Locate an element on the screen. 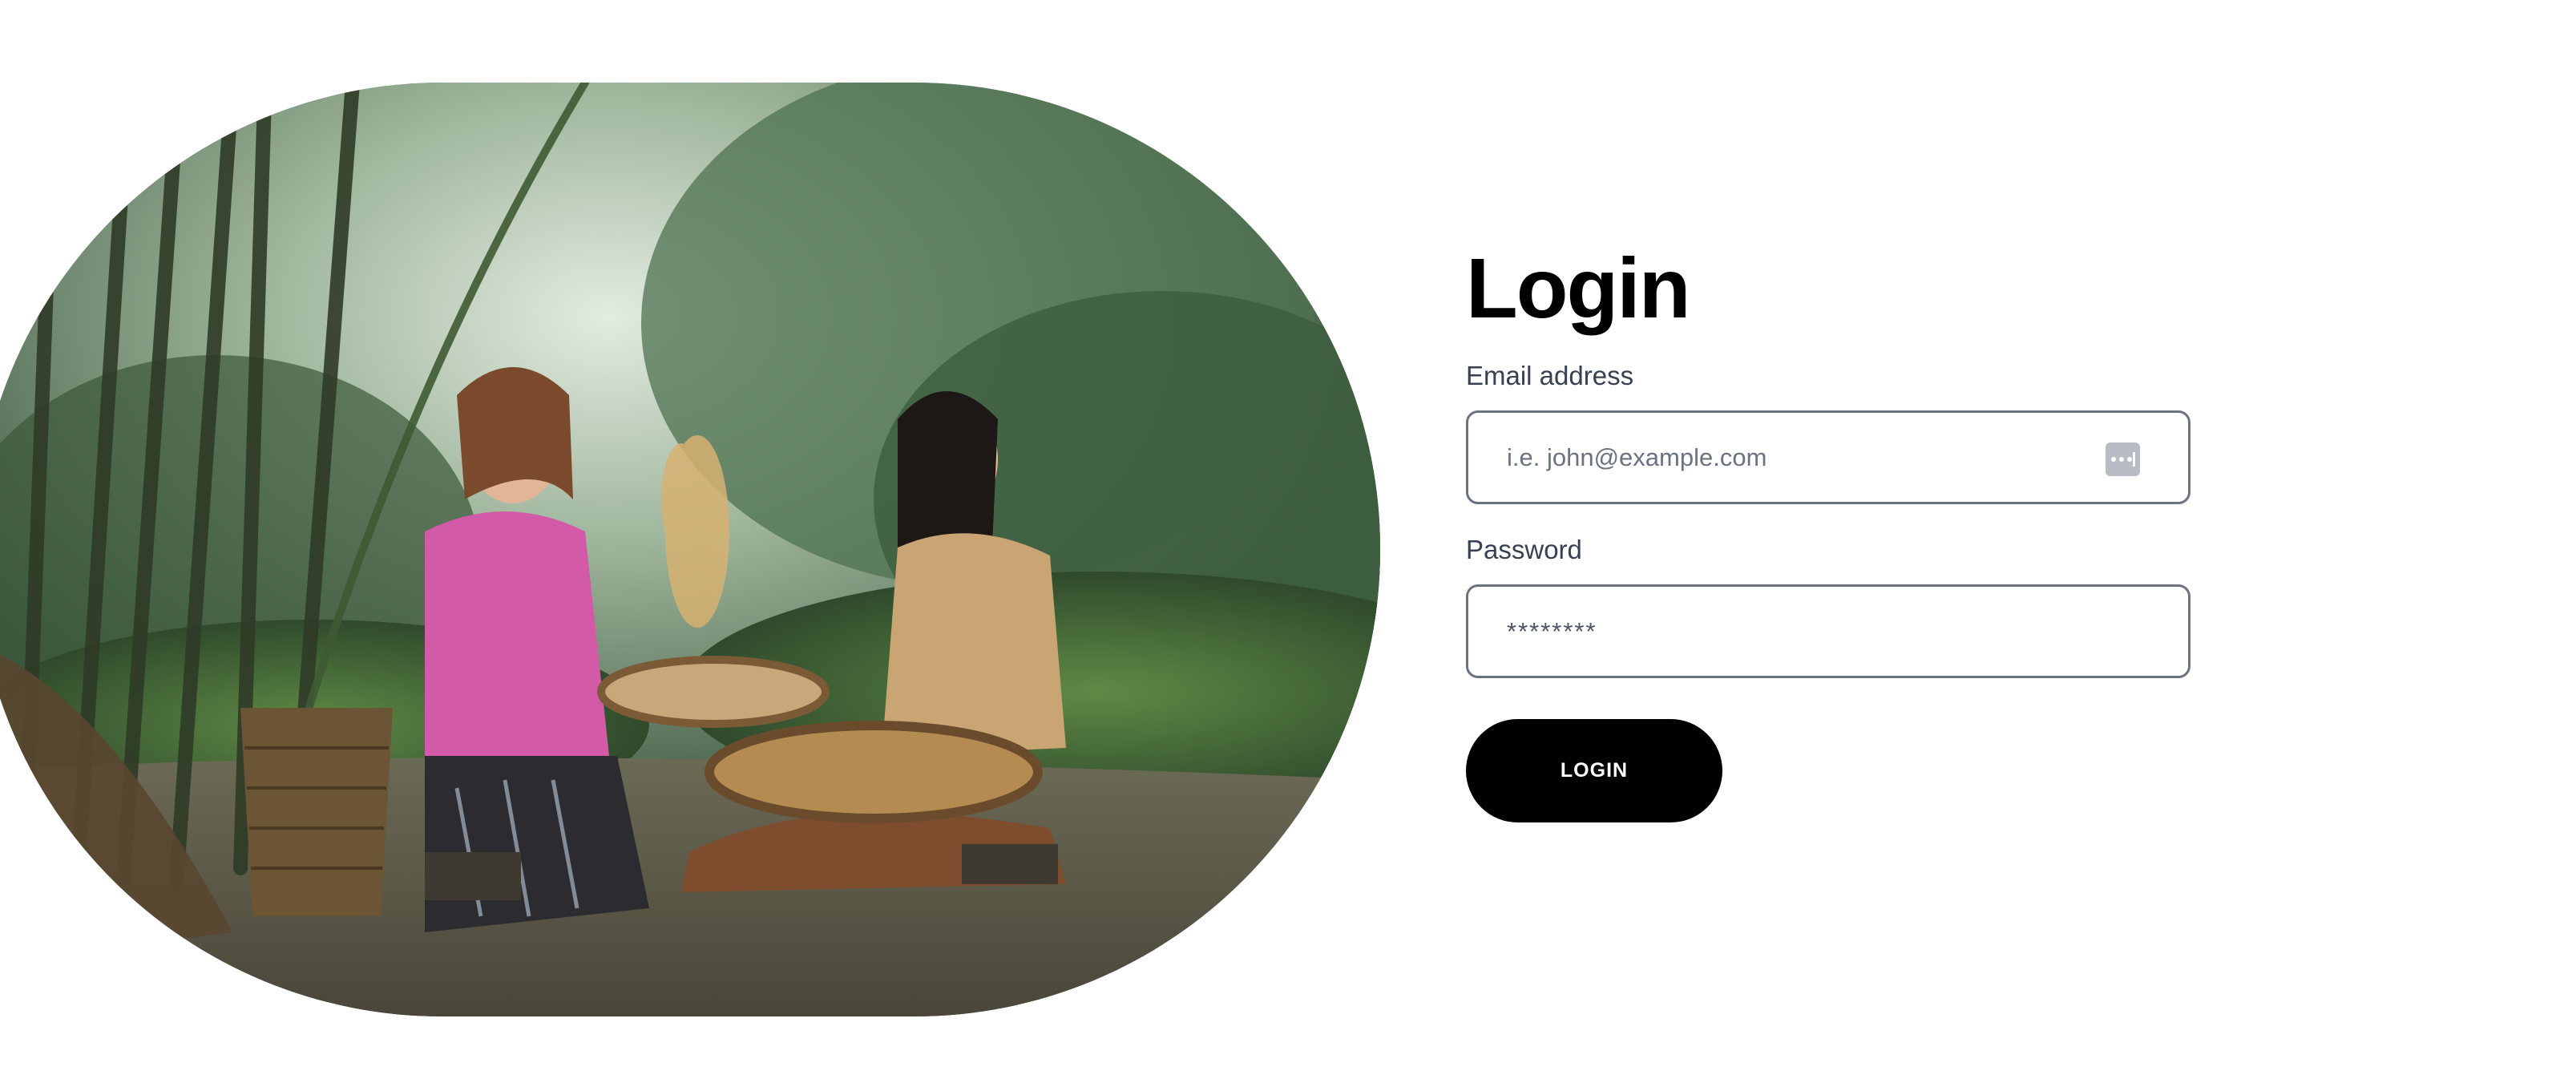  email-field-wrapper is located at coordinates (1828, 457).